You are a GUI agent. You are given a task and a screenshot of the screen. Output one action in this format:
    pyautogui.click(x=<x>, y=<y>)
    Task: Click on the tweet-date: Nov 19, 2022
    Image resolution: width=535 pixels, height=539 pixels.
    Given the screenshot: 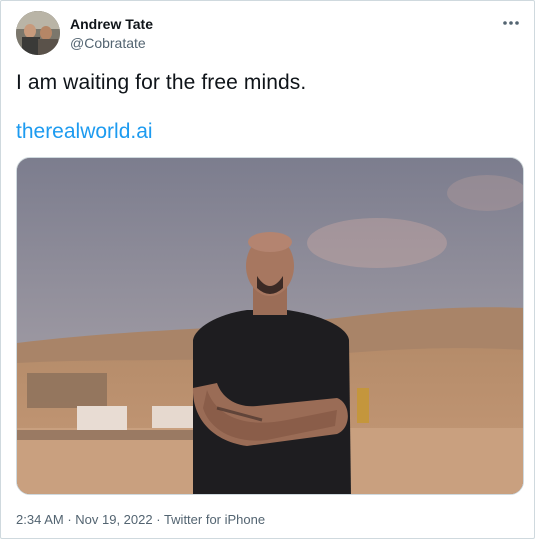 What is the action you would take?
    pyautogui.click(x=113, y=519)
    